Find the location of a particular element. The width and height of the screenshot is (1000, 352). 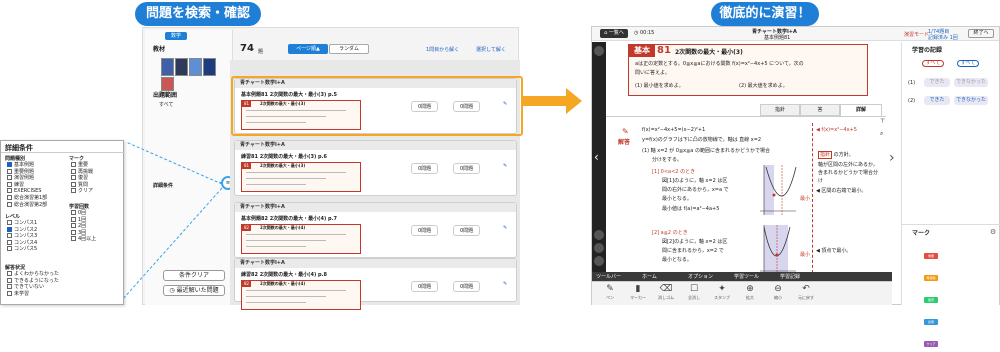

state-option: できていない is located at coordinates (33, 287).